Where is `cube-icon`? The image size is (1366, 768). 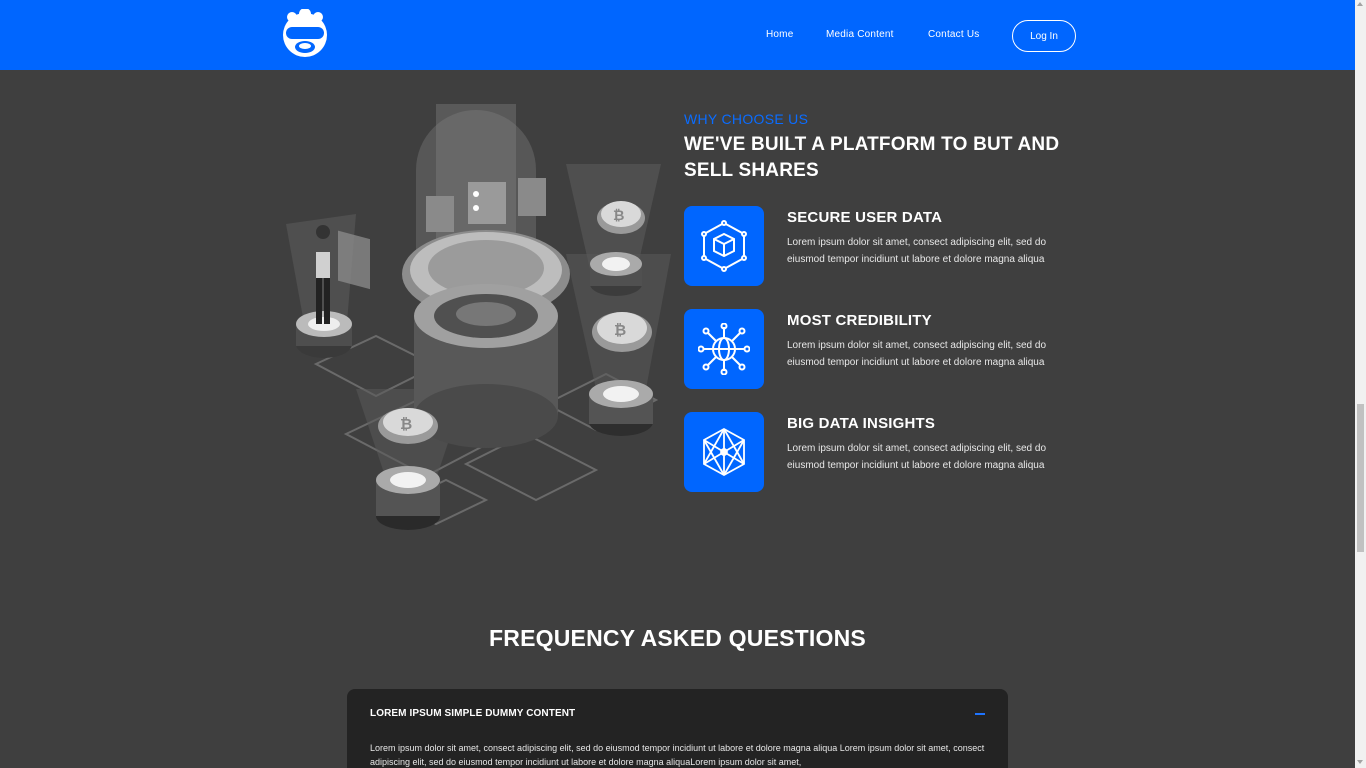
cube-icon is located at coordinates (724, 246).